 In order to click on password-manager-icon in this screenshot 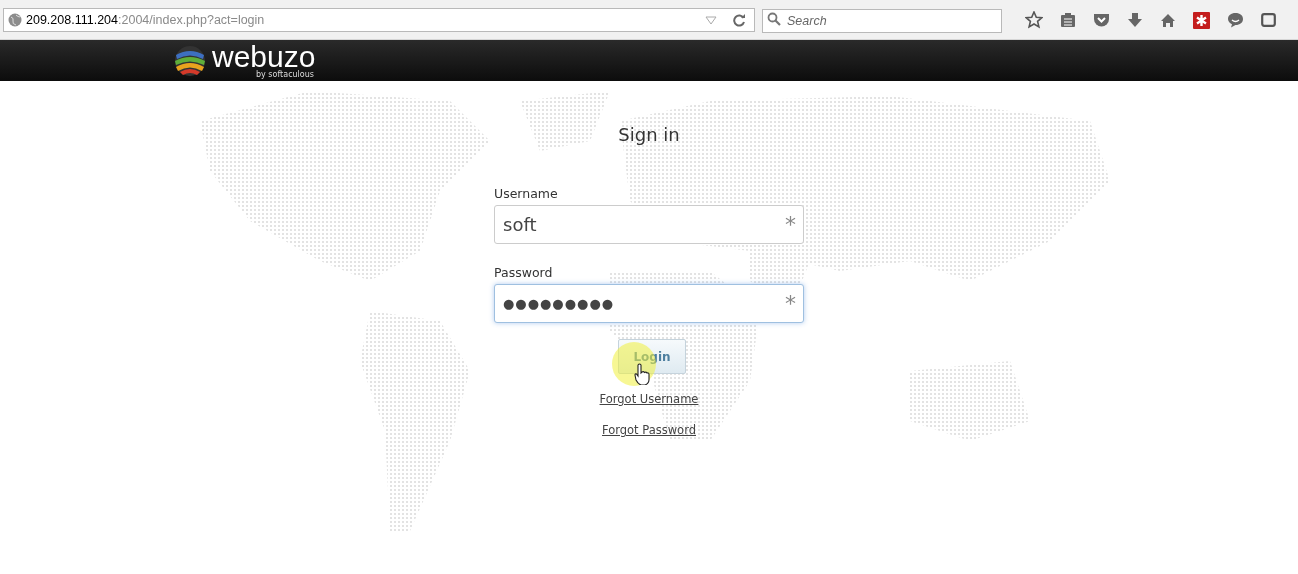, I will do `click(1201, 20)`.